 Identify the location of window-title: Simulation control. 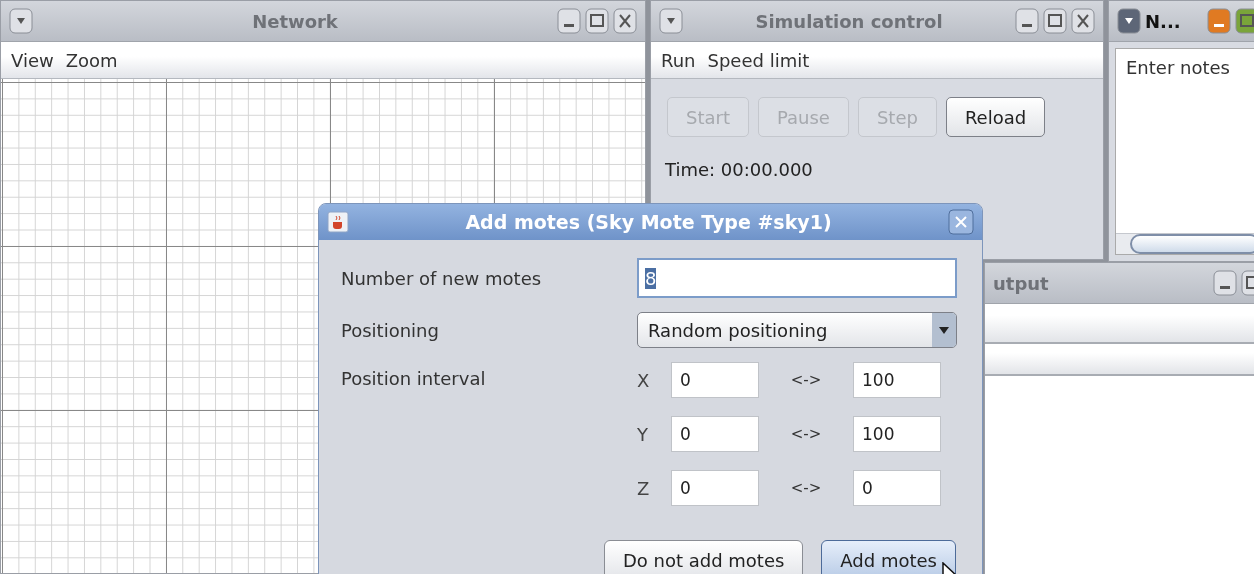
(849, 21).